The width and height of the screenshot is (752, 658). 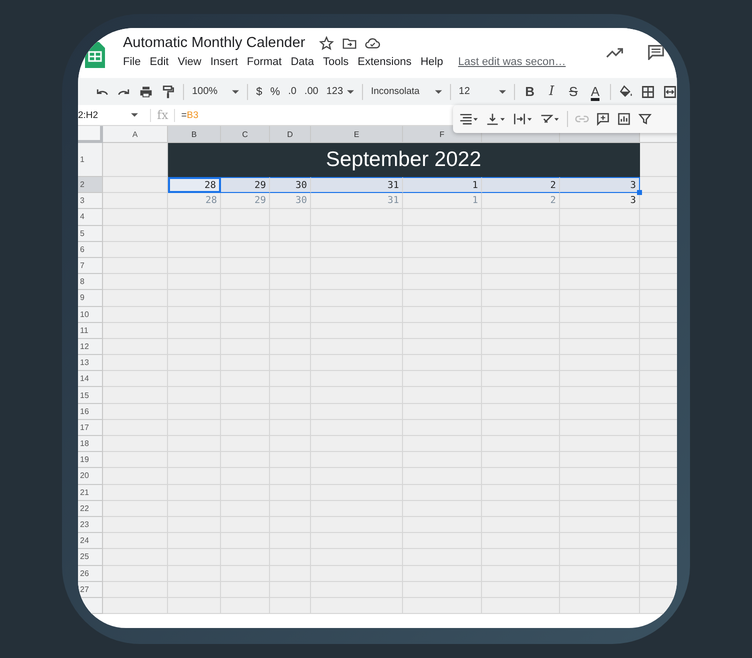 What do you see at coordinates (90, 234) in the screenshot?
I see `row-number: 5` at bounding box center [90, 234].